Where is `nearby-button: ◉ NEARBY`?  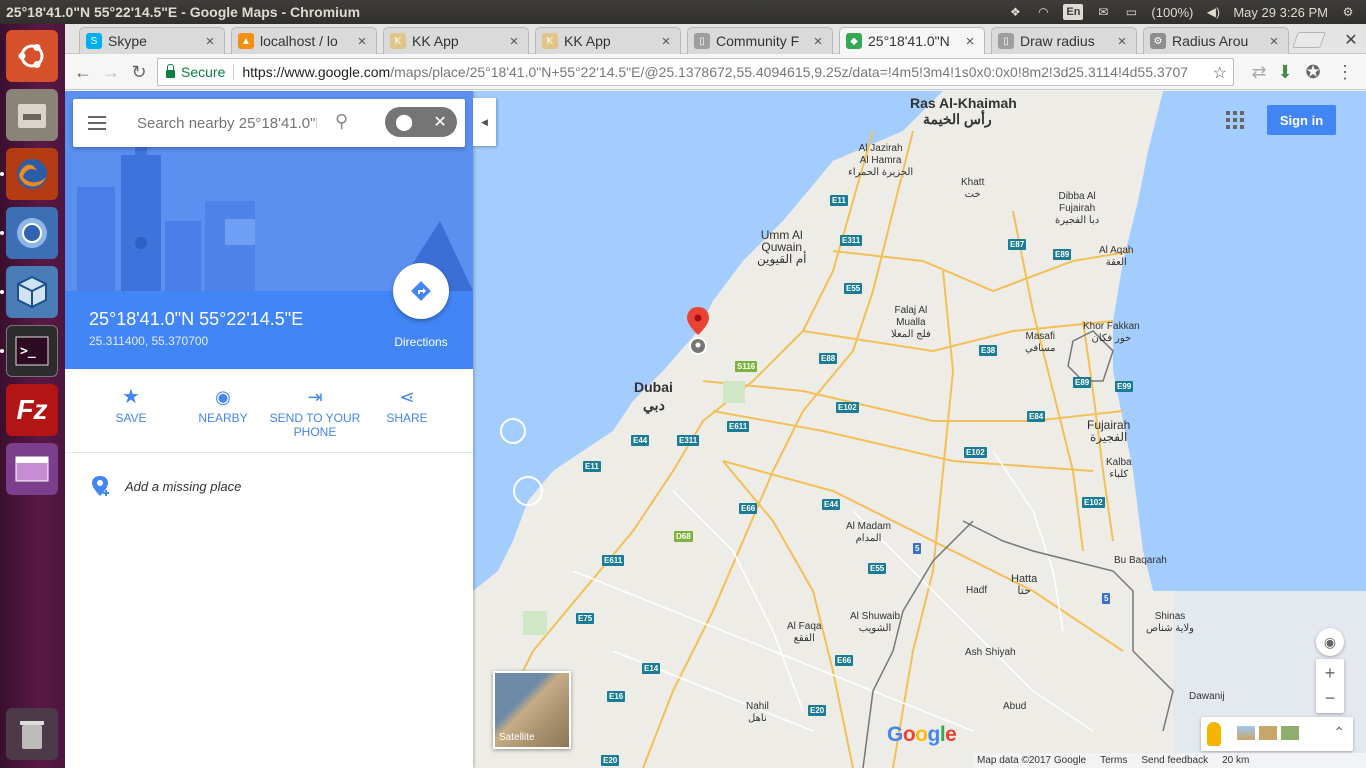 nearby-button: ◉ NEARBY is located at coordinates (223, 404).